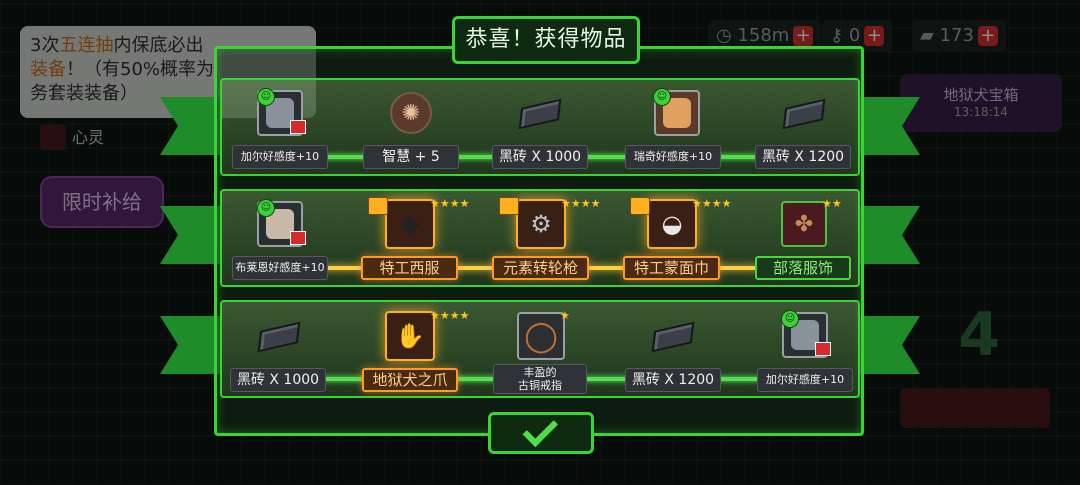 This screenshot has width=1080, height=485. Describe the element at coordinates (832, 203) in the screenshot. I see `star-rating-icon: ★★` at that location.